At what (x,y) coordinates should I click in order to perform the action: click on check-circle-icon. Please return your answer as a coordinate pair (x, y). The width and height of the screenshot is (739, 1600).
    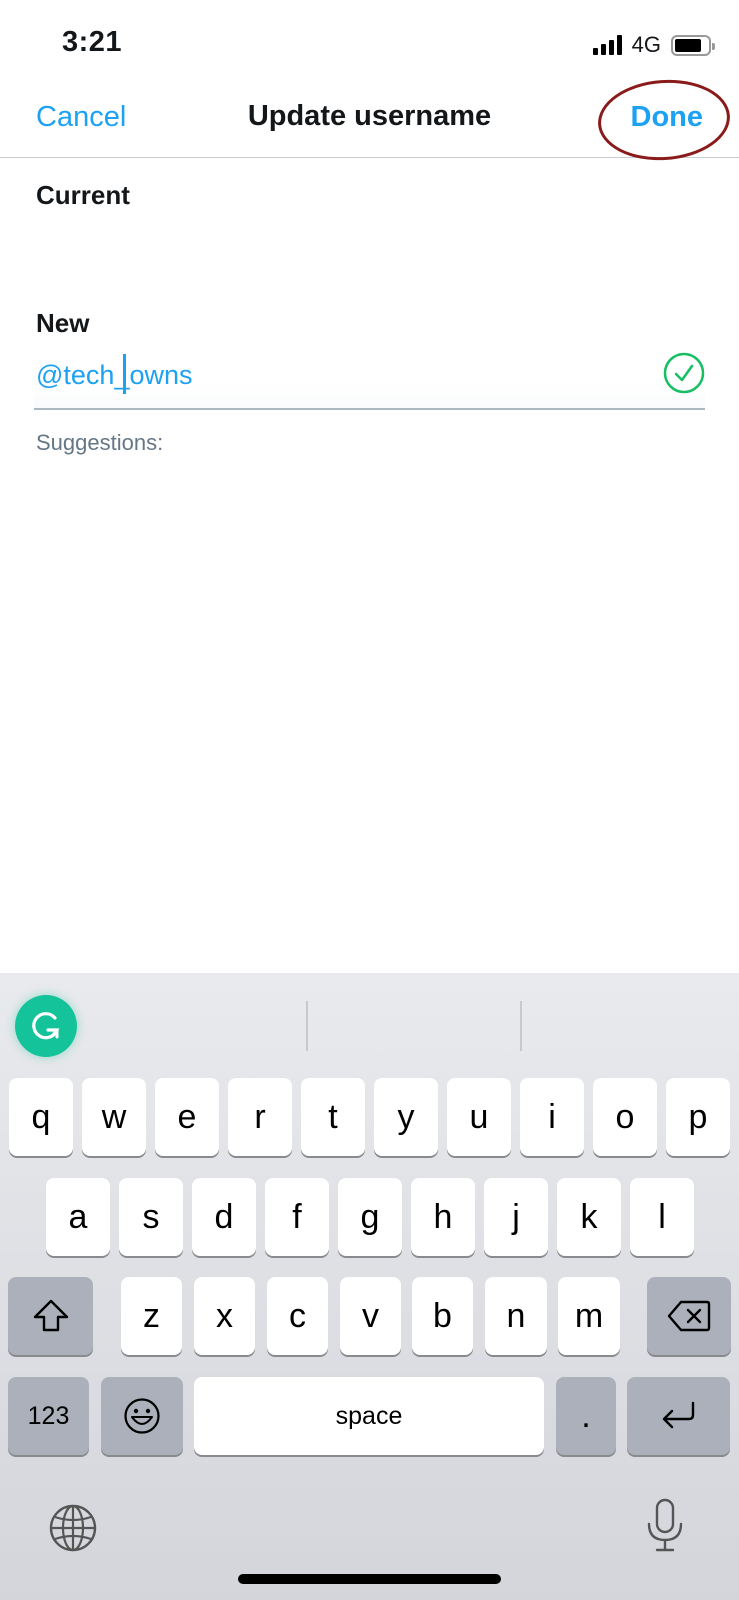
    Looking at the image, I should click on (684, 373).